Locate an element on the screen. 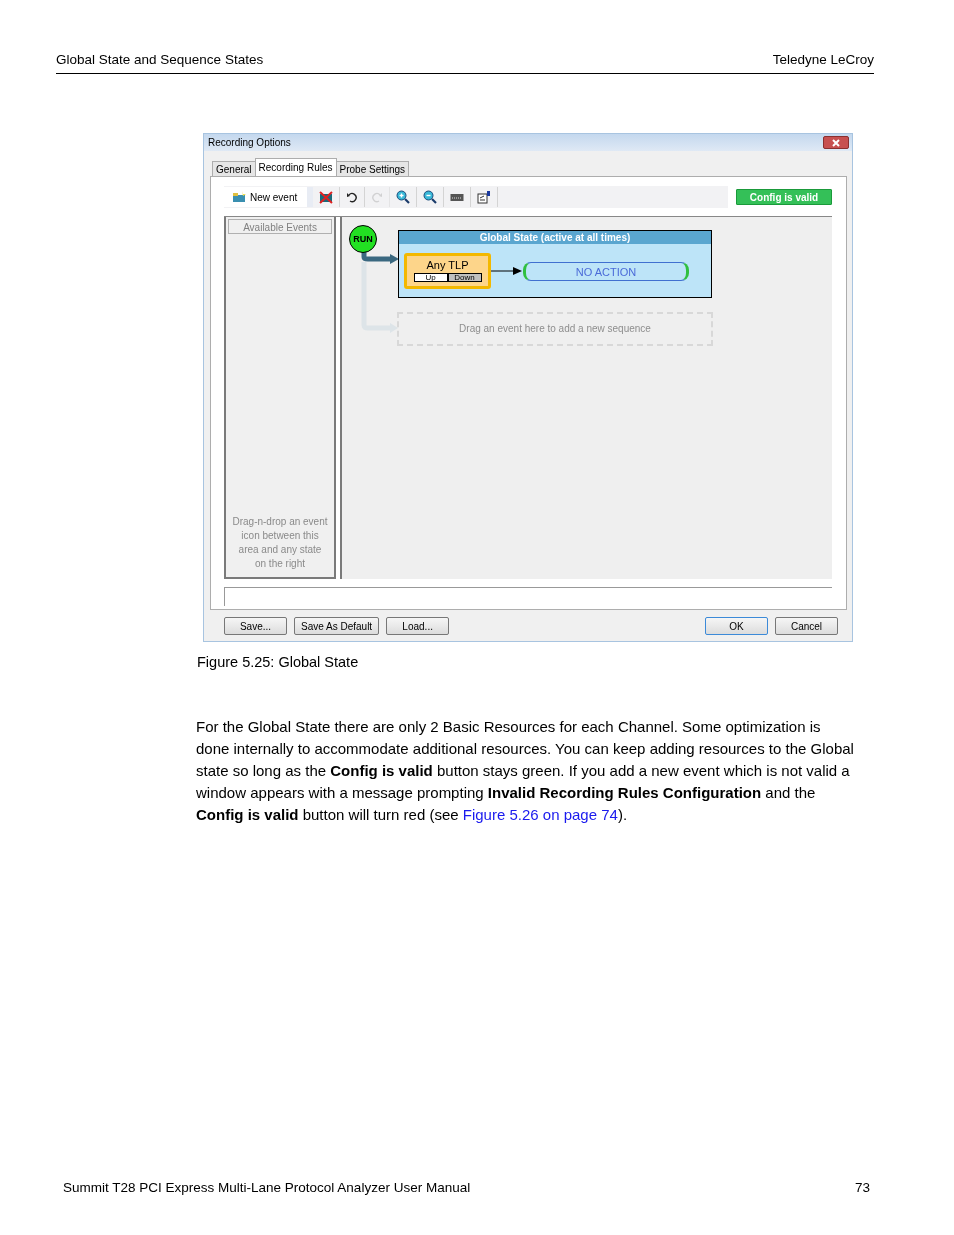 This screenshot has width=954, height=1235. tab: Probe Settings is located at coordinates (372, 168).